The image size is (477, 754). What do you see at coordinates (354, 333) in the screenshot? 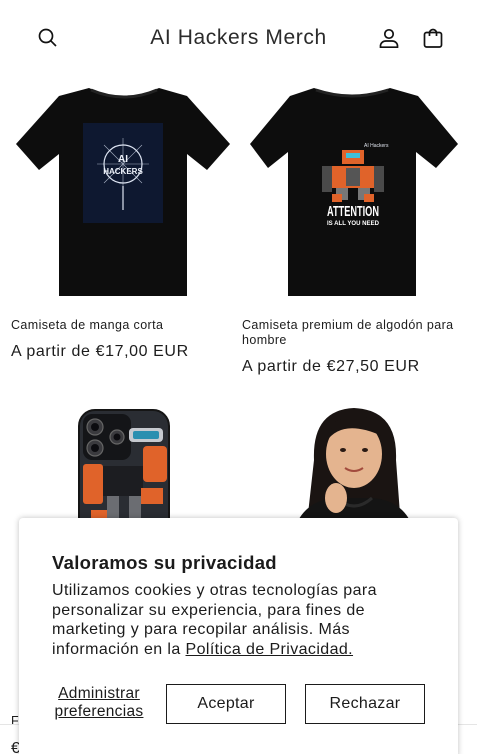
I see `product-title: Camiseta premium de algodón para hombre` at bounding box center [354, 333].